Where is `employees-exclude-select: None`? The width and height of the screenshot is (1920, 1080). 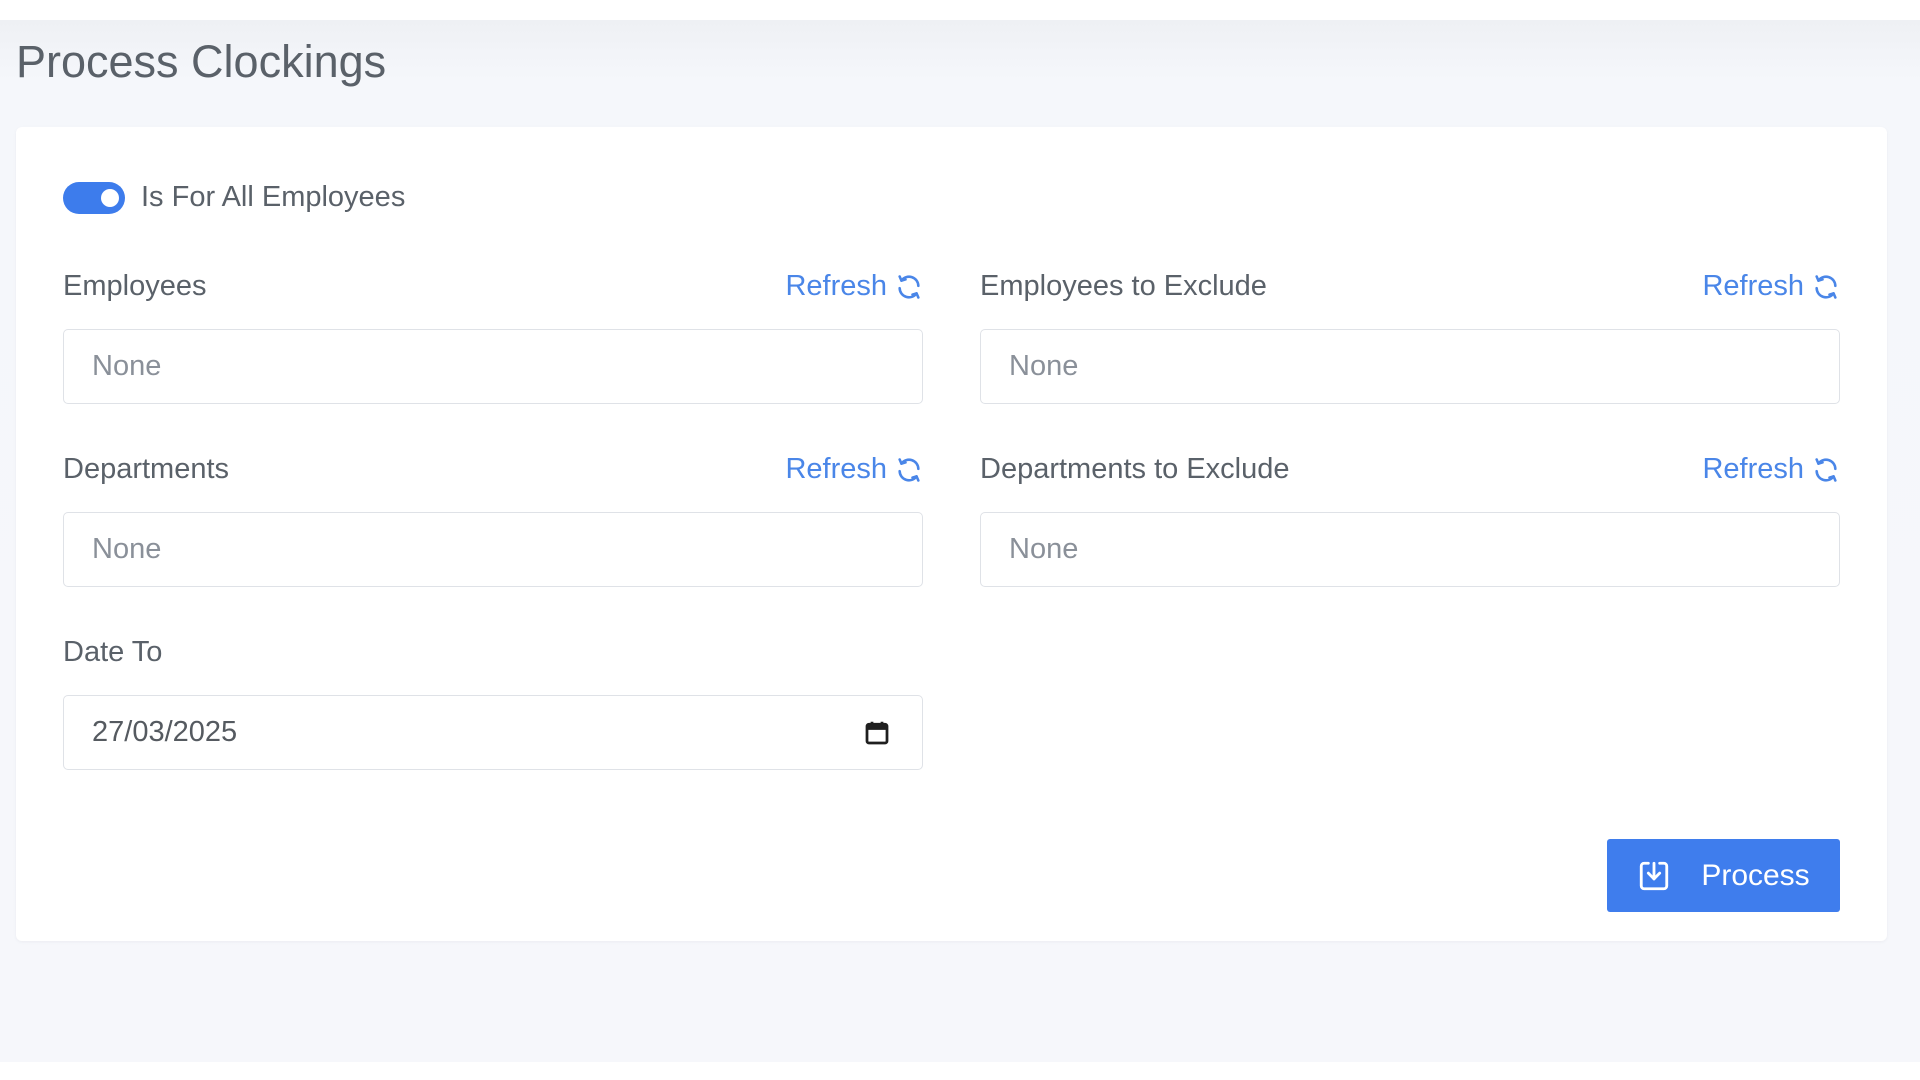
employees-exclude-select: None is located at coordinates (1410, 366).